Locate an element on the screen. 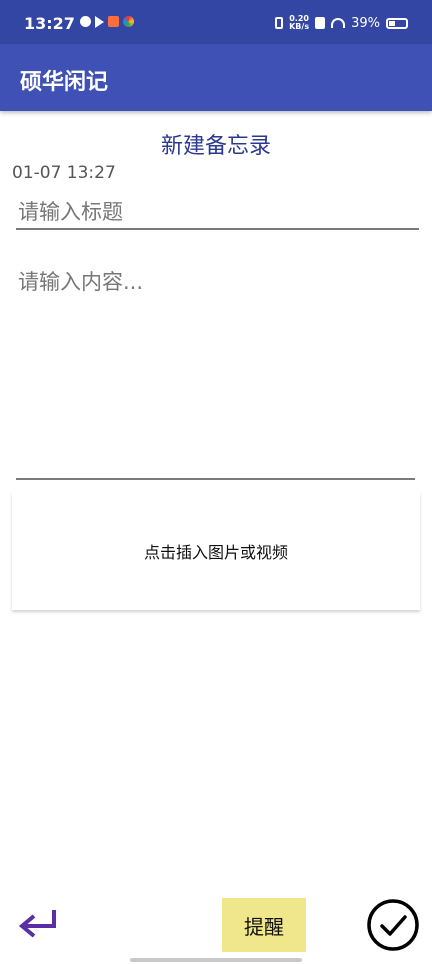 The image size is (432, 964). return-arrow-icon is located at coordinates (37, 924).